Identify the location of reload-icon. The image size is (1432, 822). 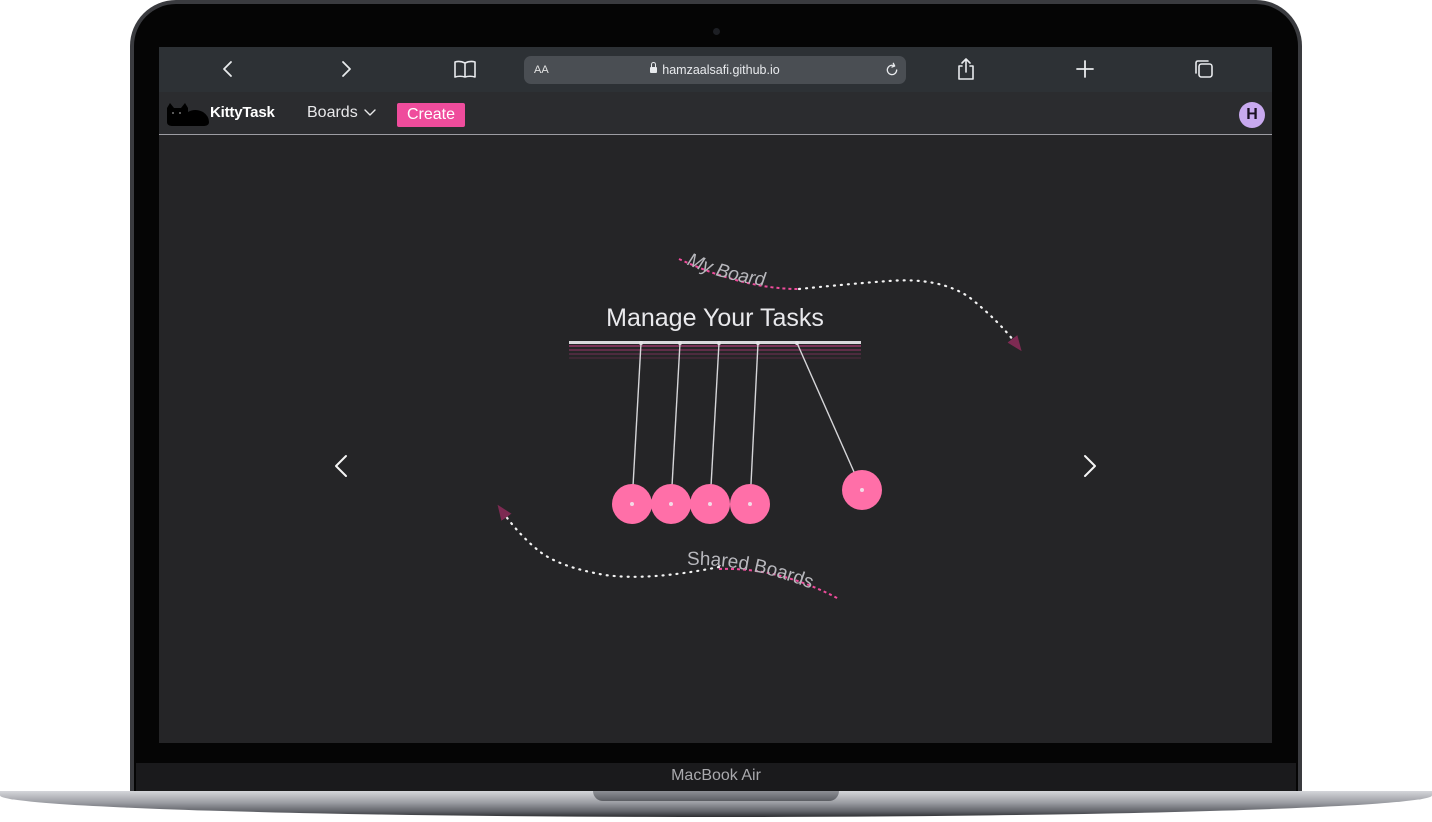
(892, 70).